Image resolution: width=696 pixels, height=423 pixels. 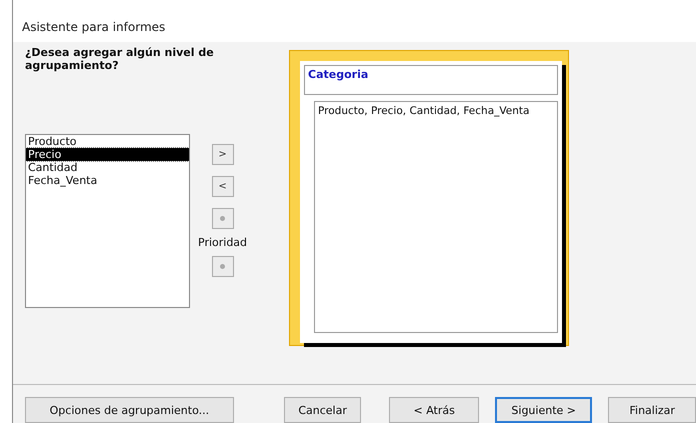 I want to click on field-list-item: Fecha_Venta, so click(x=107, y=180).